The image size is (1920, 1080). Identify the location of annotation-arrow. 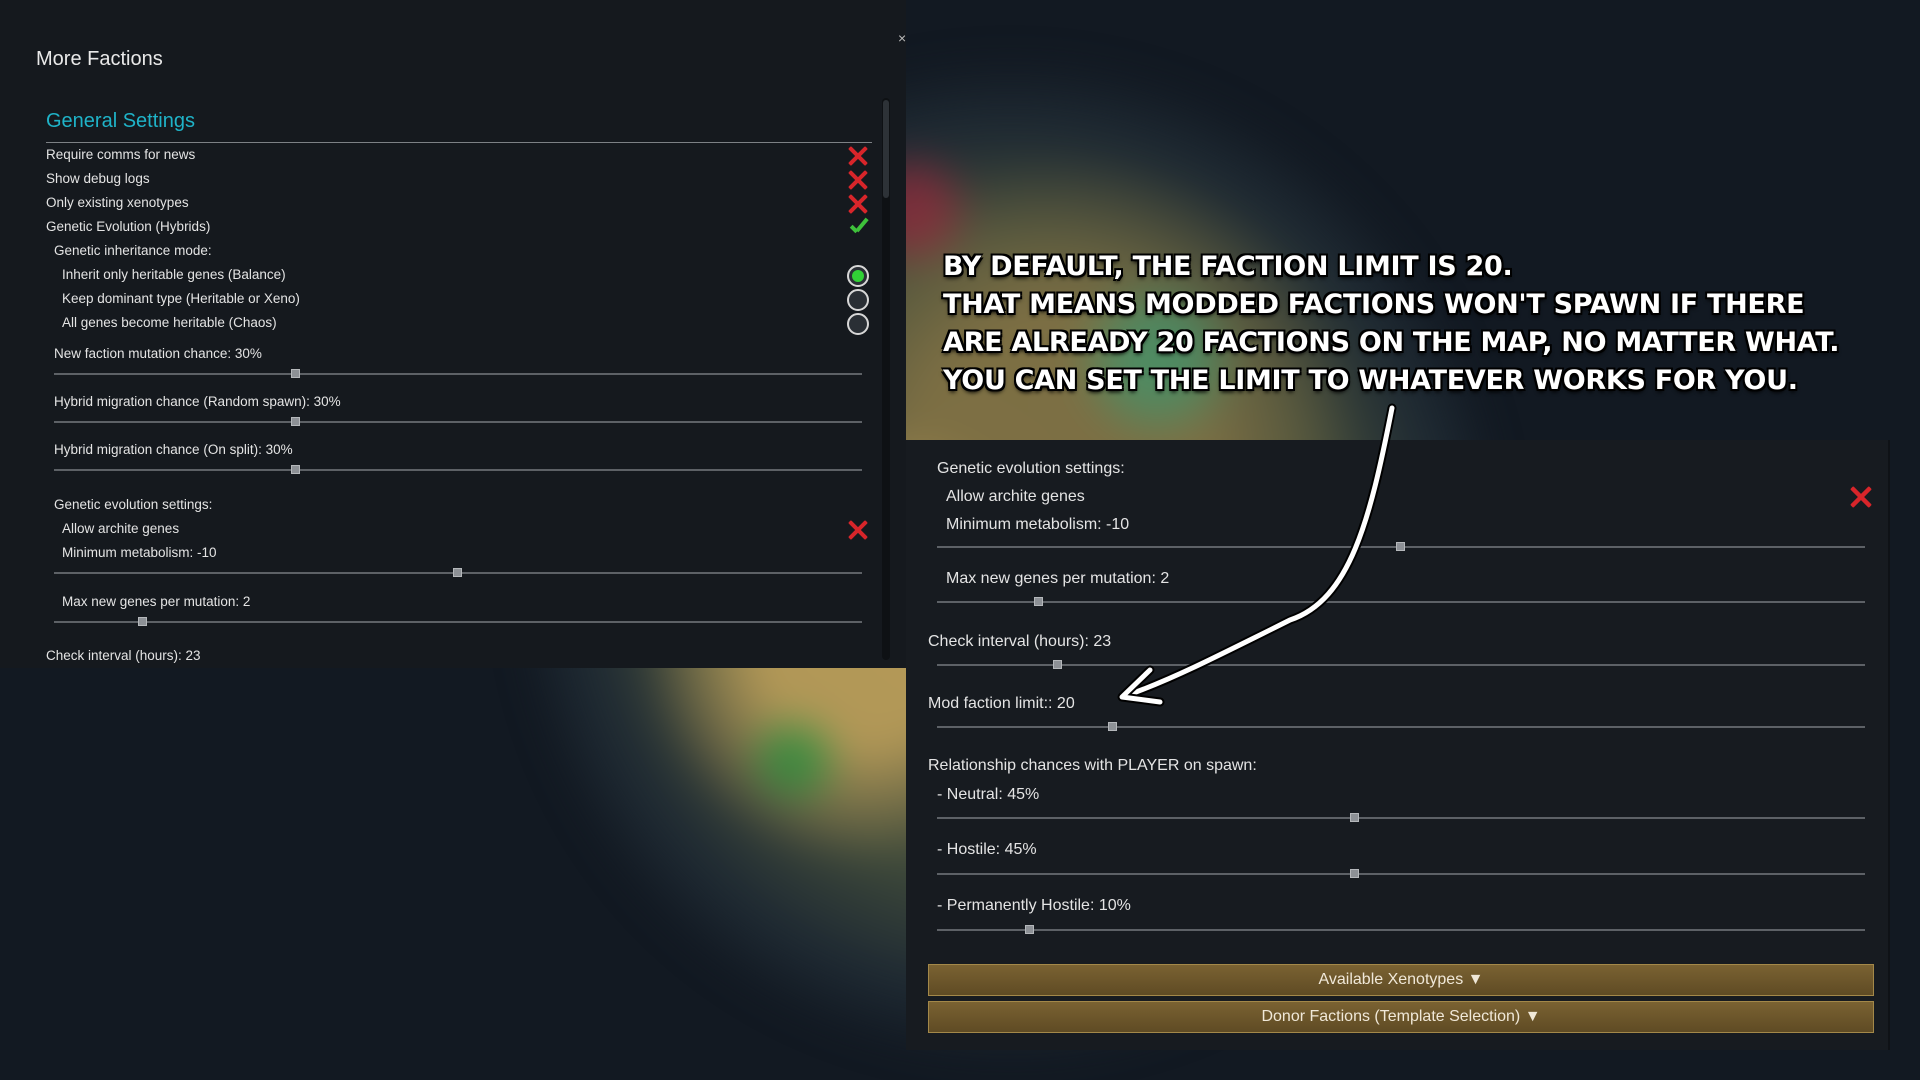
(1257, 555).